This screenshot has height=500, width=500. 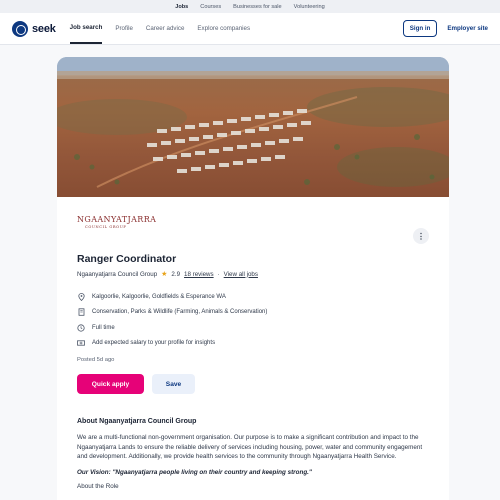 I want to click on location-pin-icon, so click(x=81, y=296).